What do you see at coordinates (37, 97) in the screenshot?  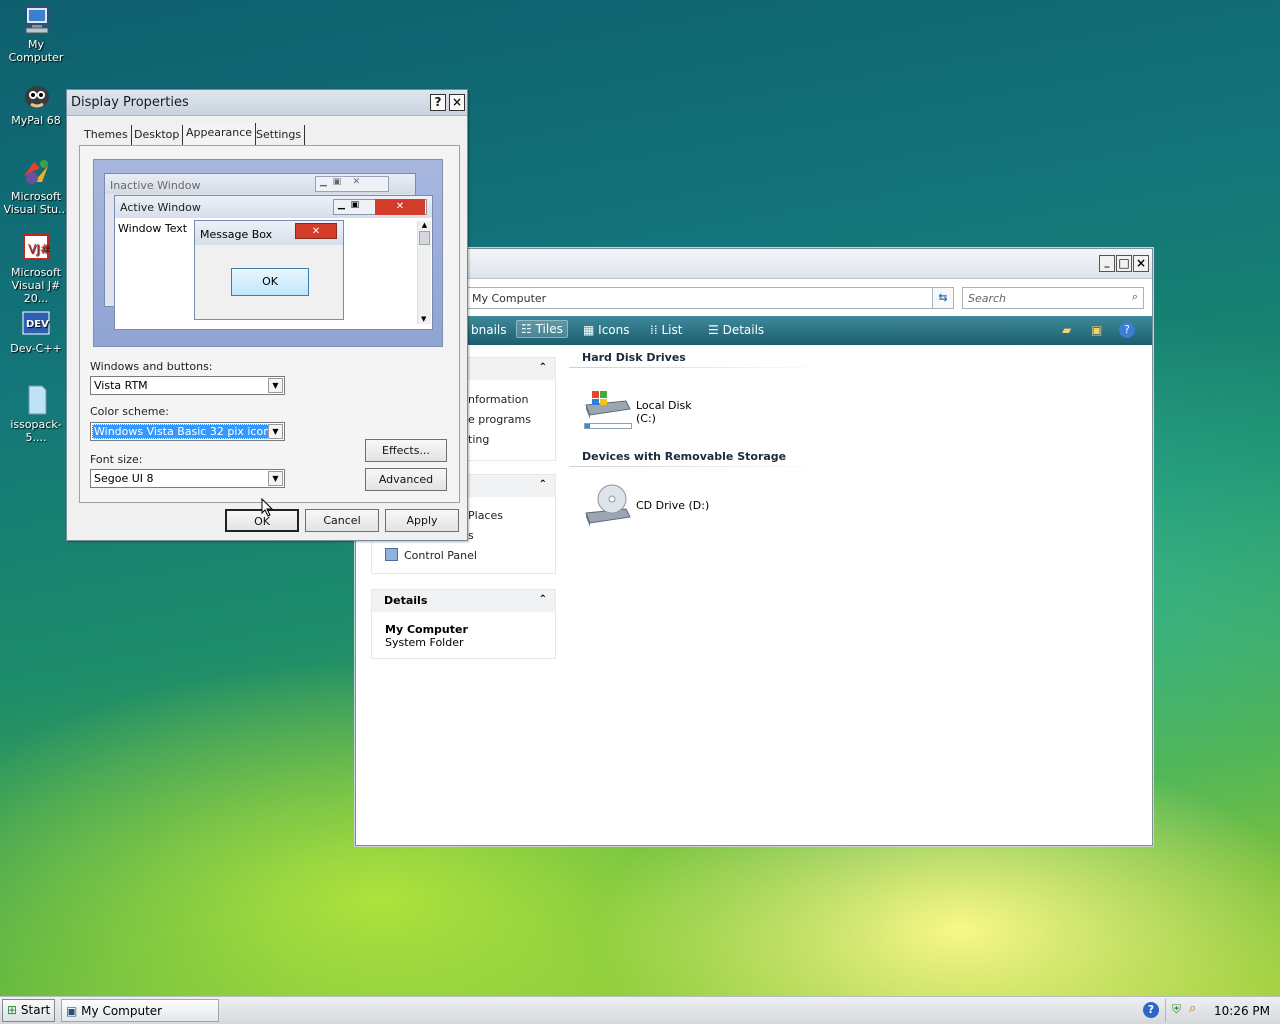 I see `mypal-icon` at bounding box center [37, 97].